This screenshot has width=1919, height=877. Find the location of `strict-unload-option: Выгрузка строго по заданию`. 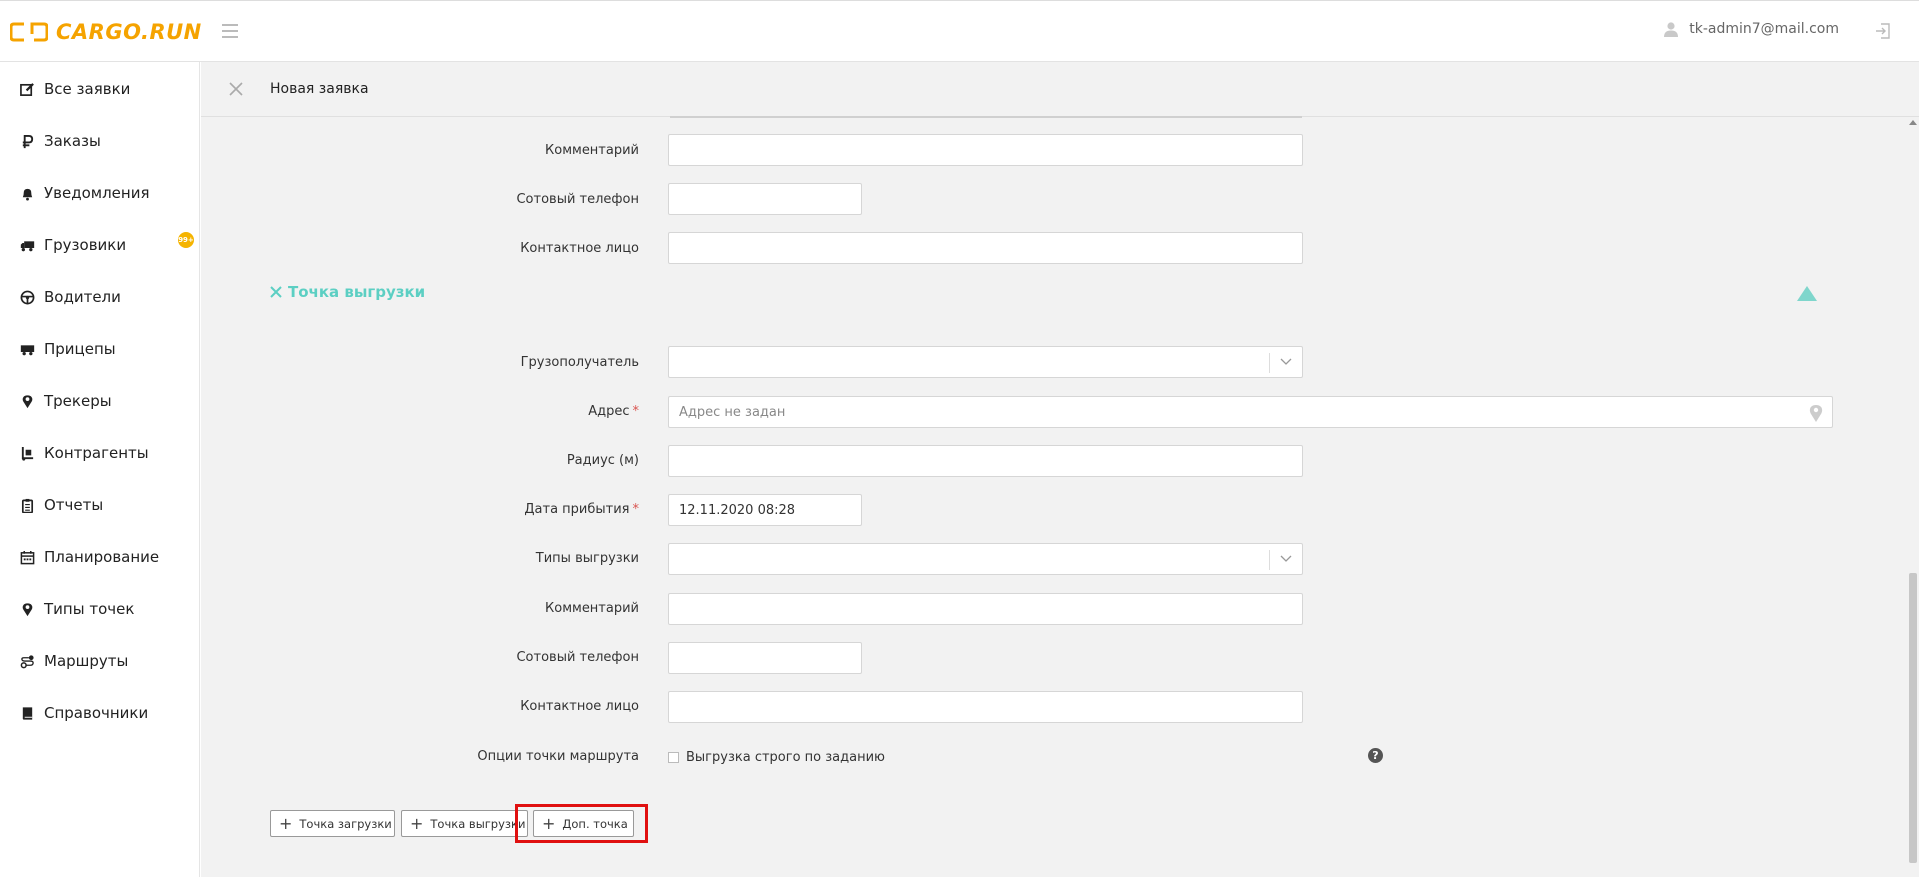

strict-unload-option: Выгрузка строго по заданию is located at coordinates (776, 757).